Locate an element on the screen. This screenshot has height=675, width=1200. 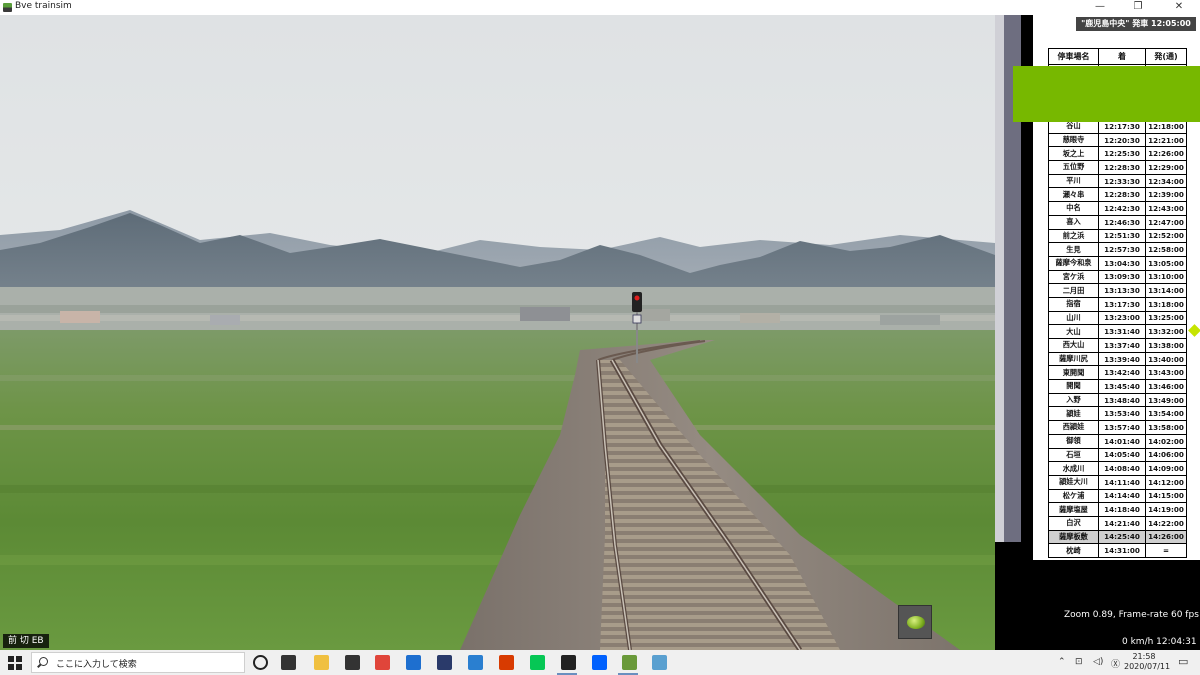
arrival-time: 14:05:40 is located at coordinates (1122, 455).